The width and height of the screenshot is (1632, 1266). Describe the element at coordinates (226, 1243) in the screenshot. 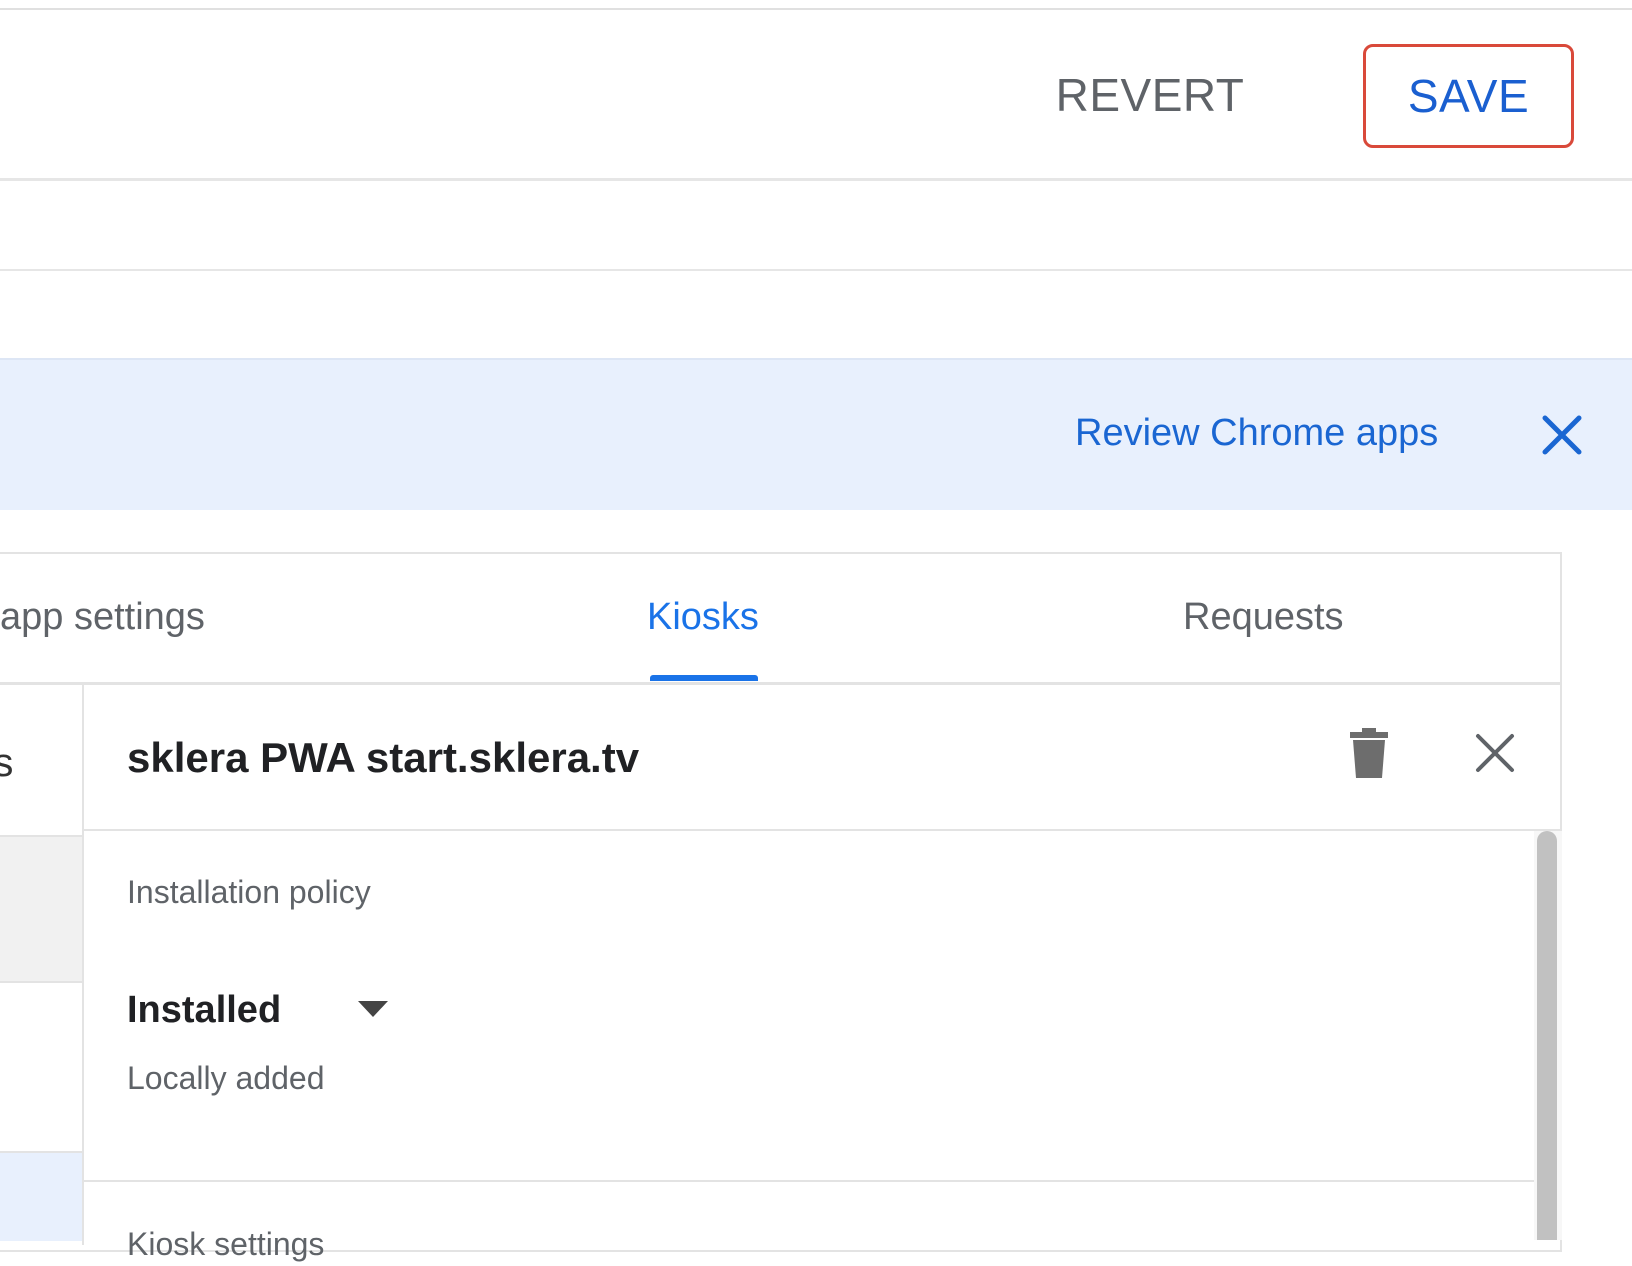

I see `kiosk-settings-label: Kiosk settings` at that location.